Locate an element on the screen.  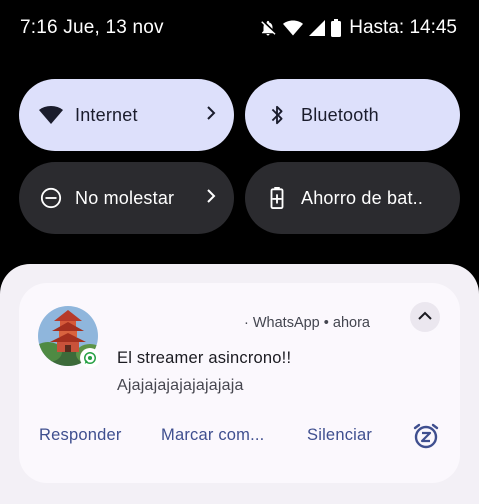
tile-bluetooth: Bluetooth is located at coordinates (352, 115).